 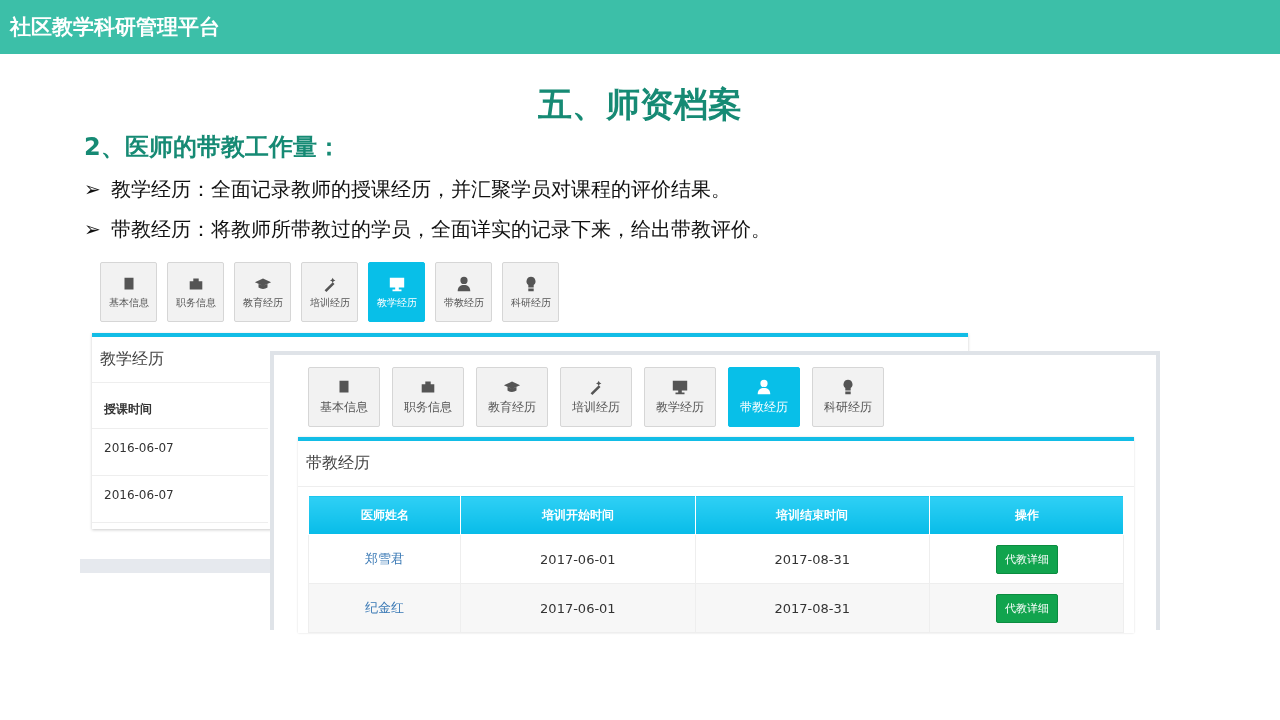 What do you see at coordinates (764, 387) in the screenshot?
I see `person-icon` at bounding box center [764, 387].